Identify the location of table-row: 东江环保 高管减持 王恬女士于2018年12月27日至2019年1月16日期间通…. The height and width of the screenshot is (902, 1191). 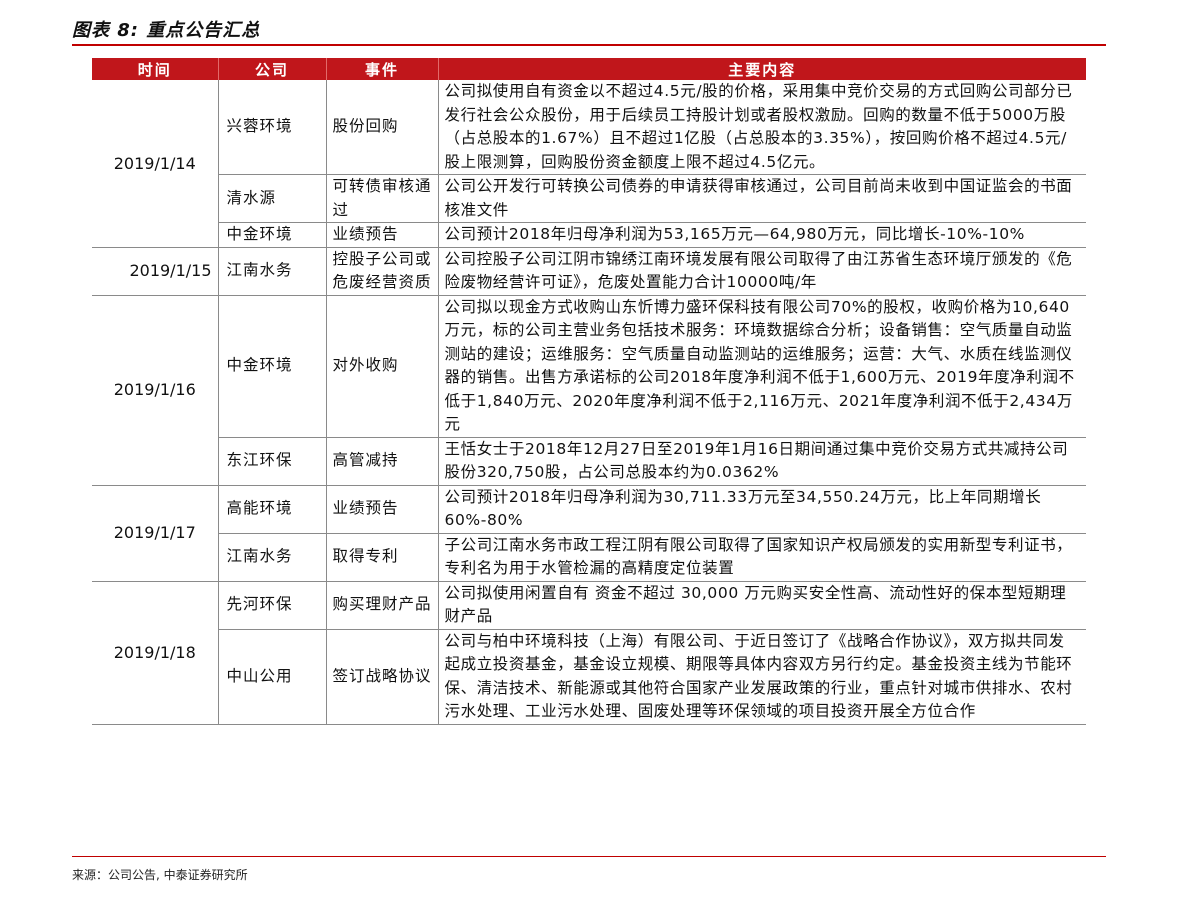
(589, 461).